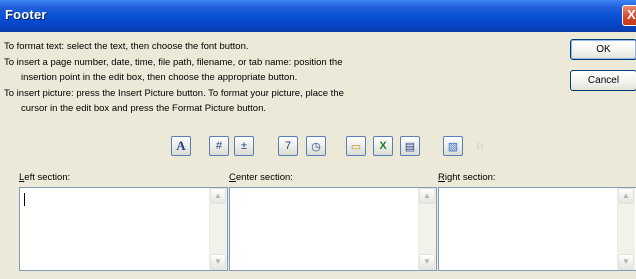 This screenshot has height=279, width=636. Describe the element at coordinates (333, 229) in the screenshot. I see `center-section-editbox: ▲ ▼` at that location.